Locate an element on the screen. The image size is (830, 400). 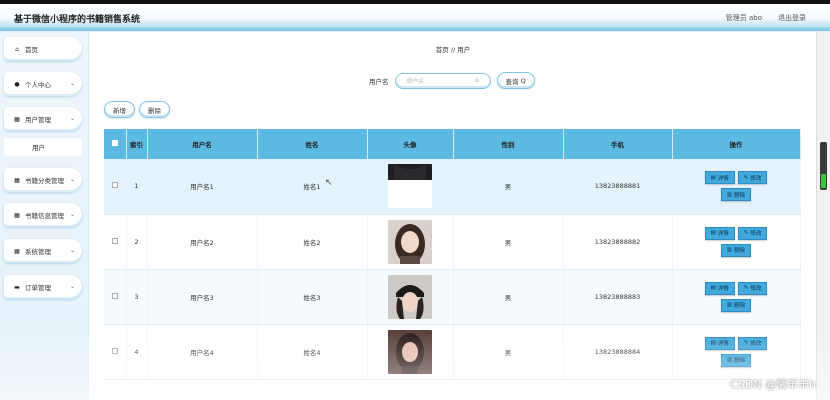
sidebar-item-book-category: ▦ 书籍分类管理 ⌄ is located at coordinates (43, 180).